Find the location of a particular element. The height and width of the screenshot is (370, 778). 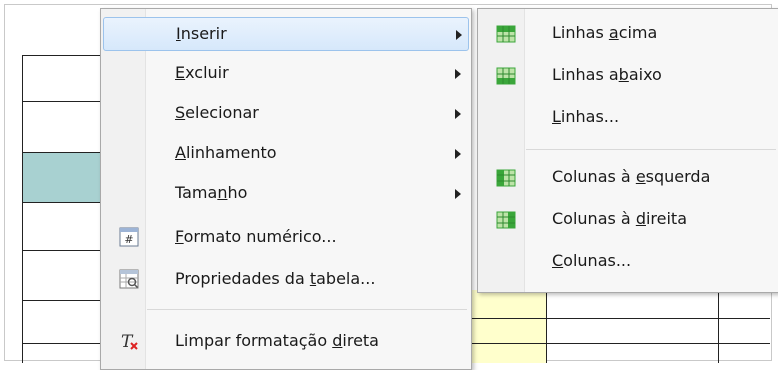

label-part: ireta is located at coordinates (360, 340).